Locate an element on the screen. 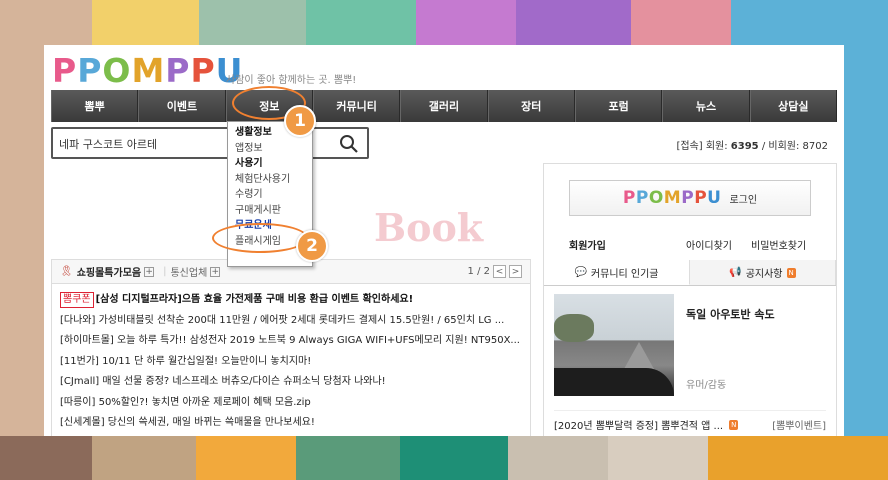  pager: 1 / 2 < > is located at coordinates (495, 271).